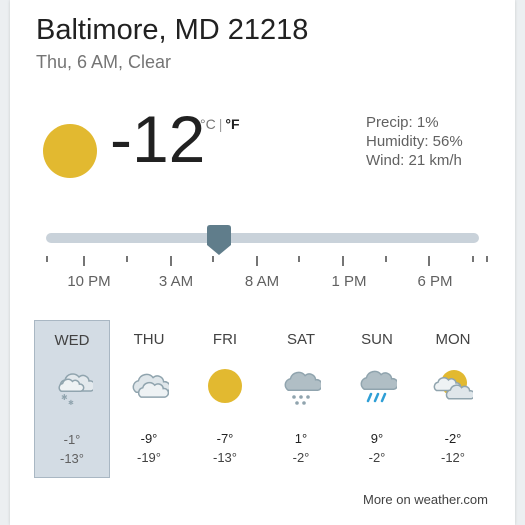  I want to click on day-high-temp: -7°, so click(225, 438).